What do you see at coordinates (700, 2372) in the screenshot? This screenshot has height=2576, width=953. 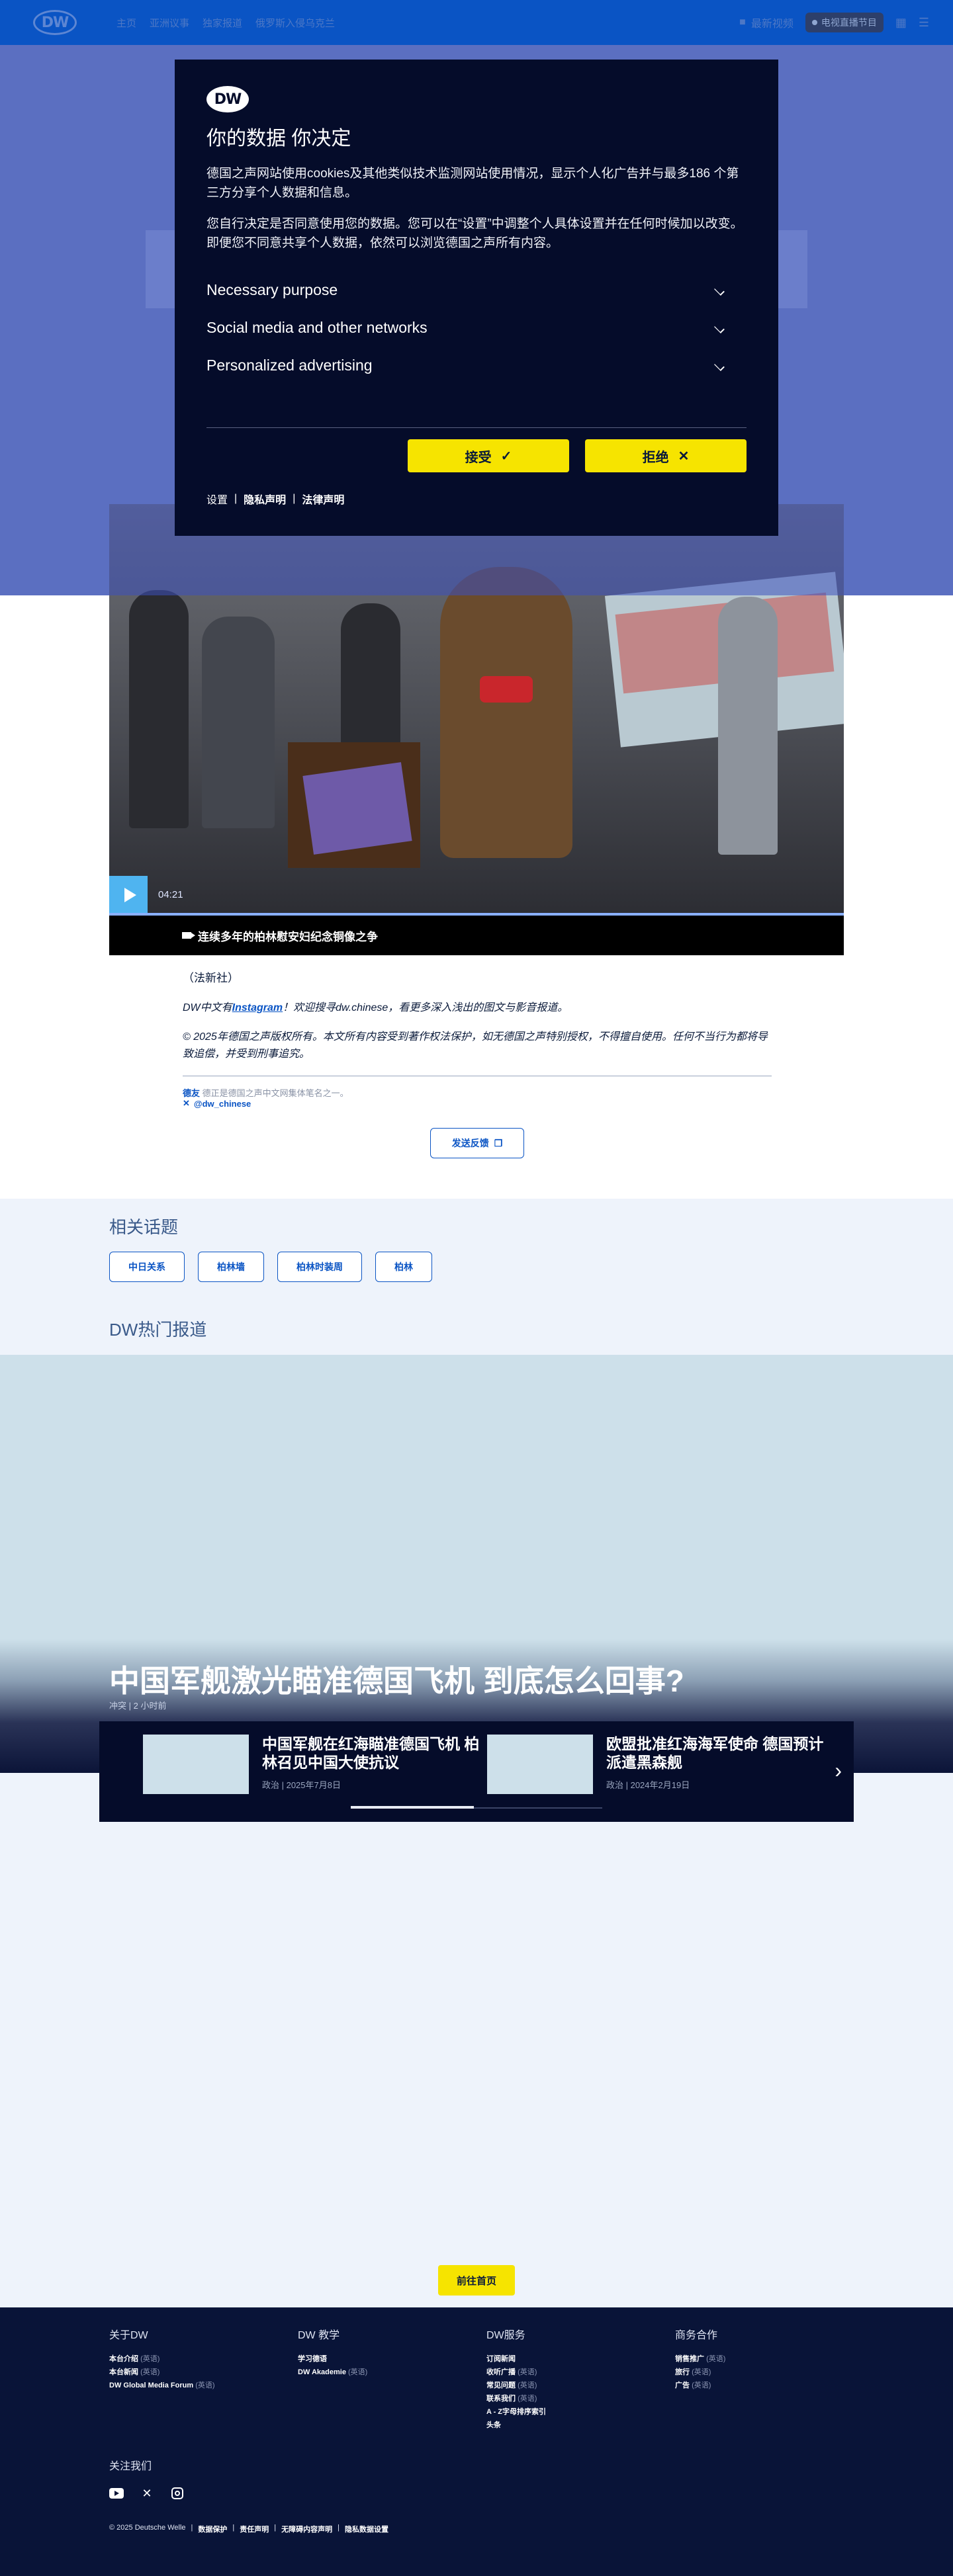 I see `footer-link: 旅行 (英语)` at bounding box center [700, 2372].